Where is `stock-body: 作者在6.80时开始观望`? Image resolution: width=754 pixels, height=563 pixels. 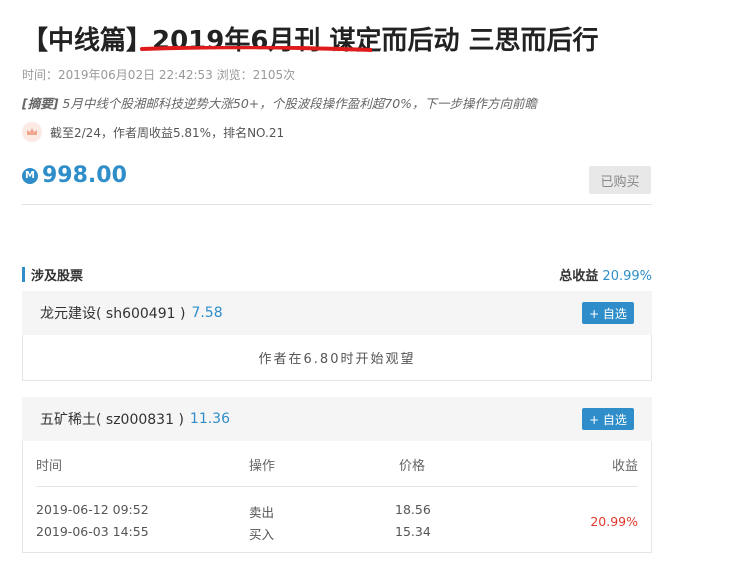 stock-body: 作者在6.80时开始观望 is located at coordinates (337, 358).